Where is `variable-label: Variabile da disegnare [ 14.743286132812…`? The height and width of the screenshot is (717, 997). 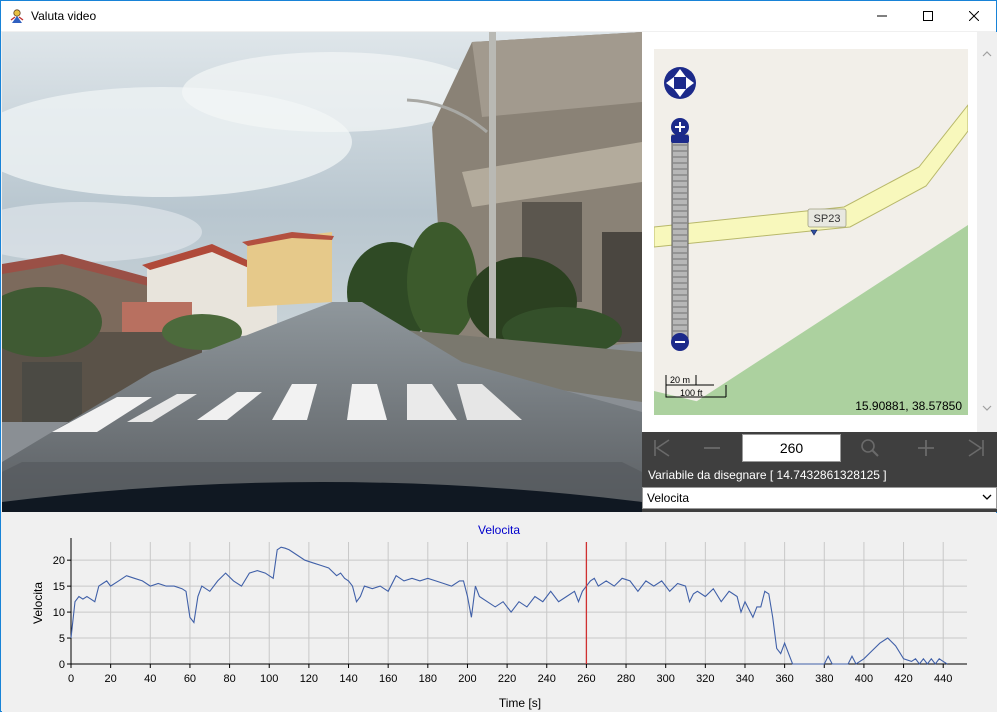 variable-label: Variabile da disegnare [ 14.743286132812… is located at coordinates (767, 475).